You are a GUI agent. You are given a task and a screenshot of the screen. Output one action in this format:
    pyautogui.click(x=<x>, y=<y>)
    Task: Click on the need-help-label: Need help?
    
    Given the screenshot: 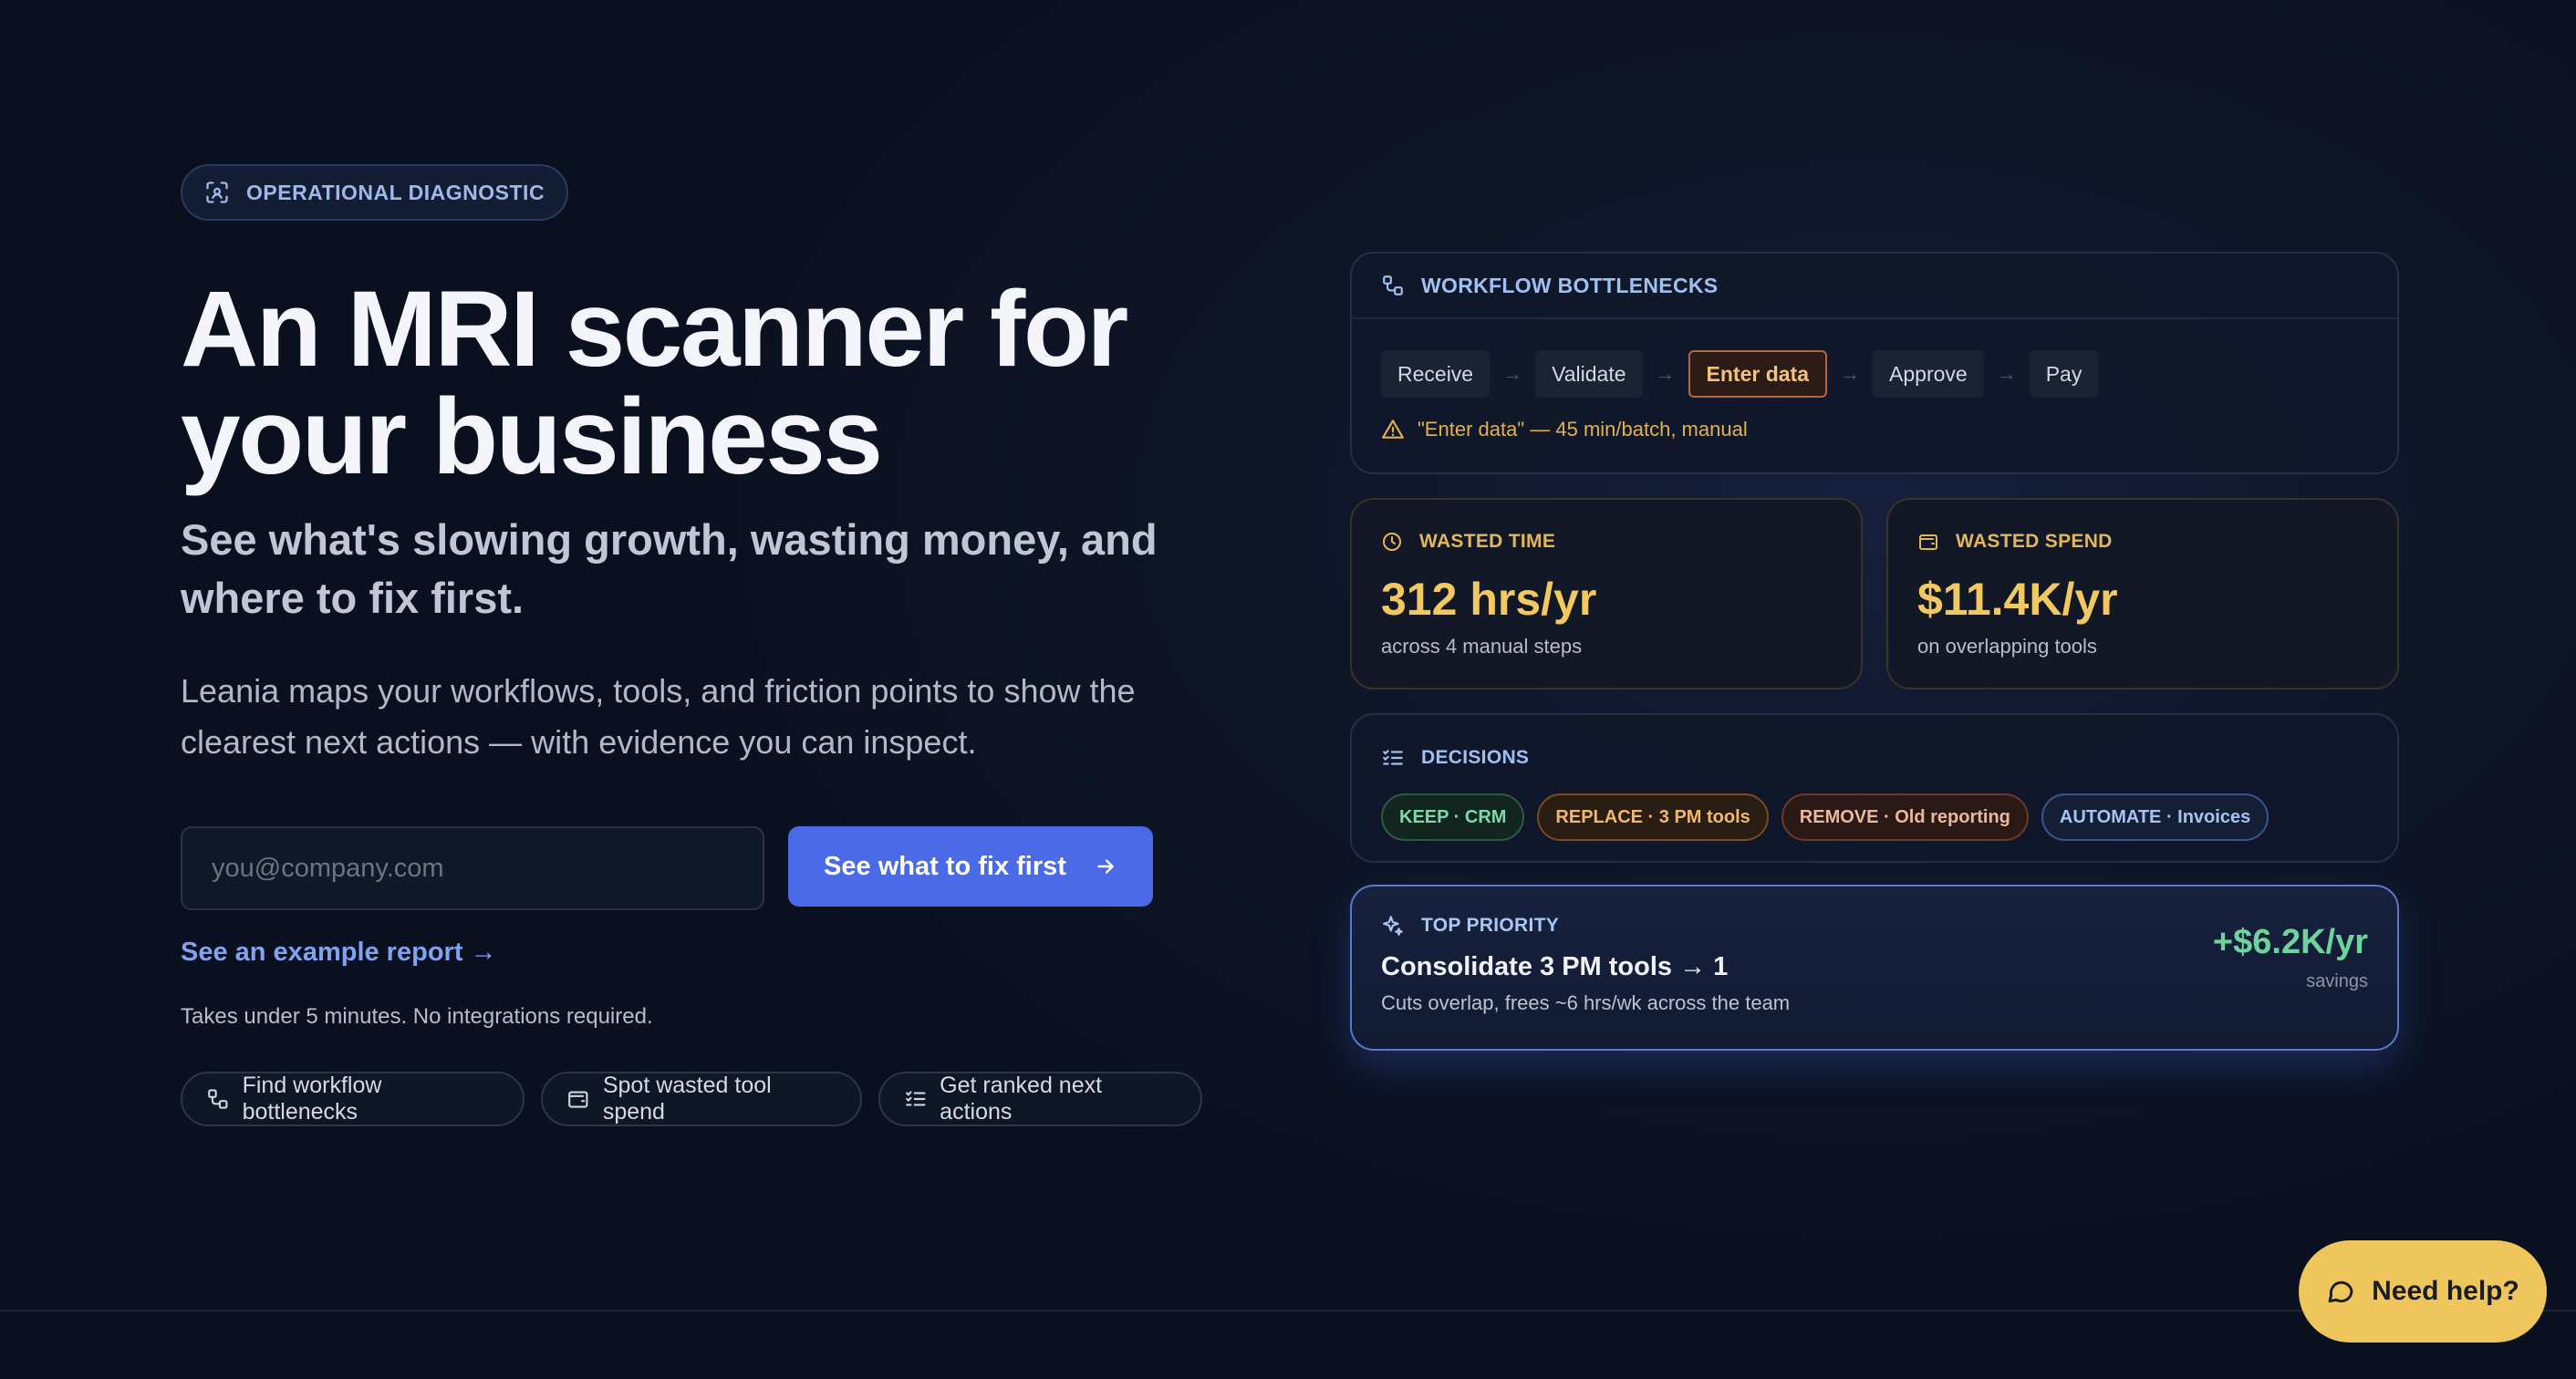 What is the action you would take?
    pyautogui.click(x=2445, y=1291)
    